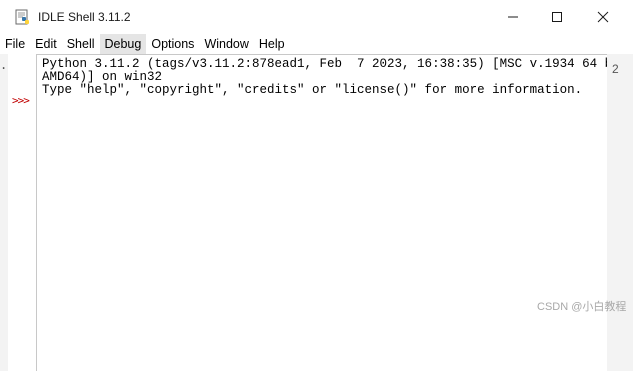  I want to click on menu-edit: Edit, so click(46, 44).